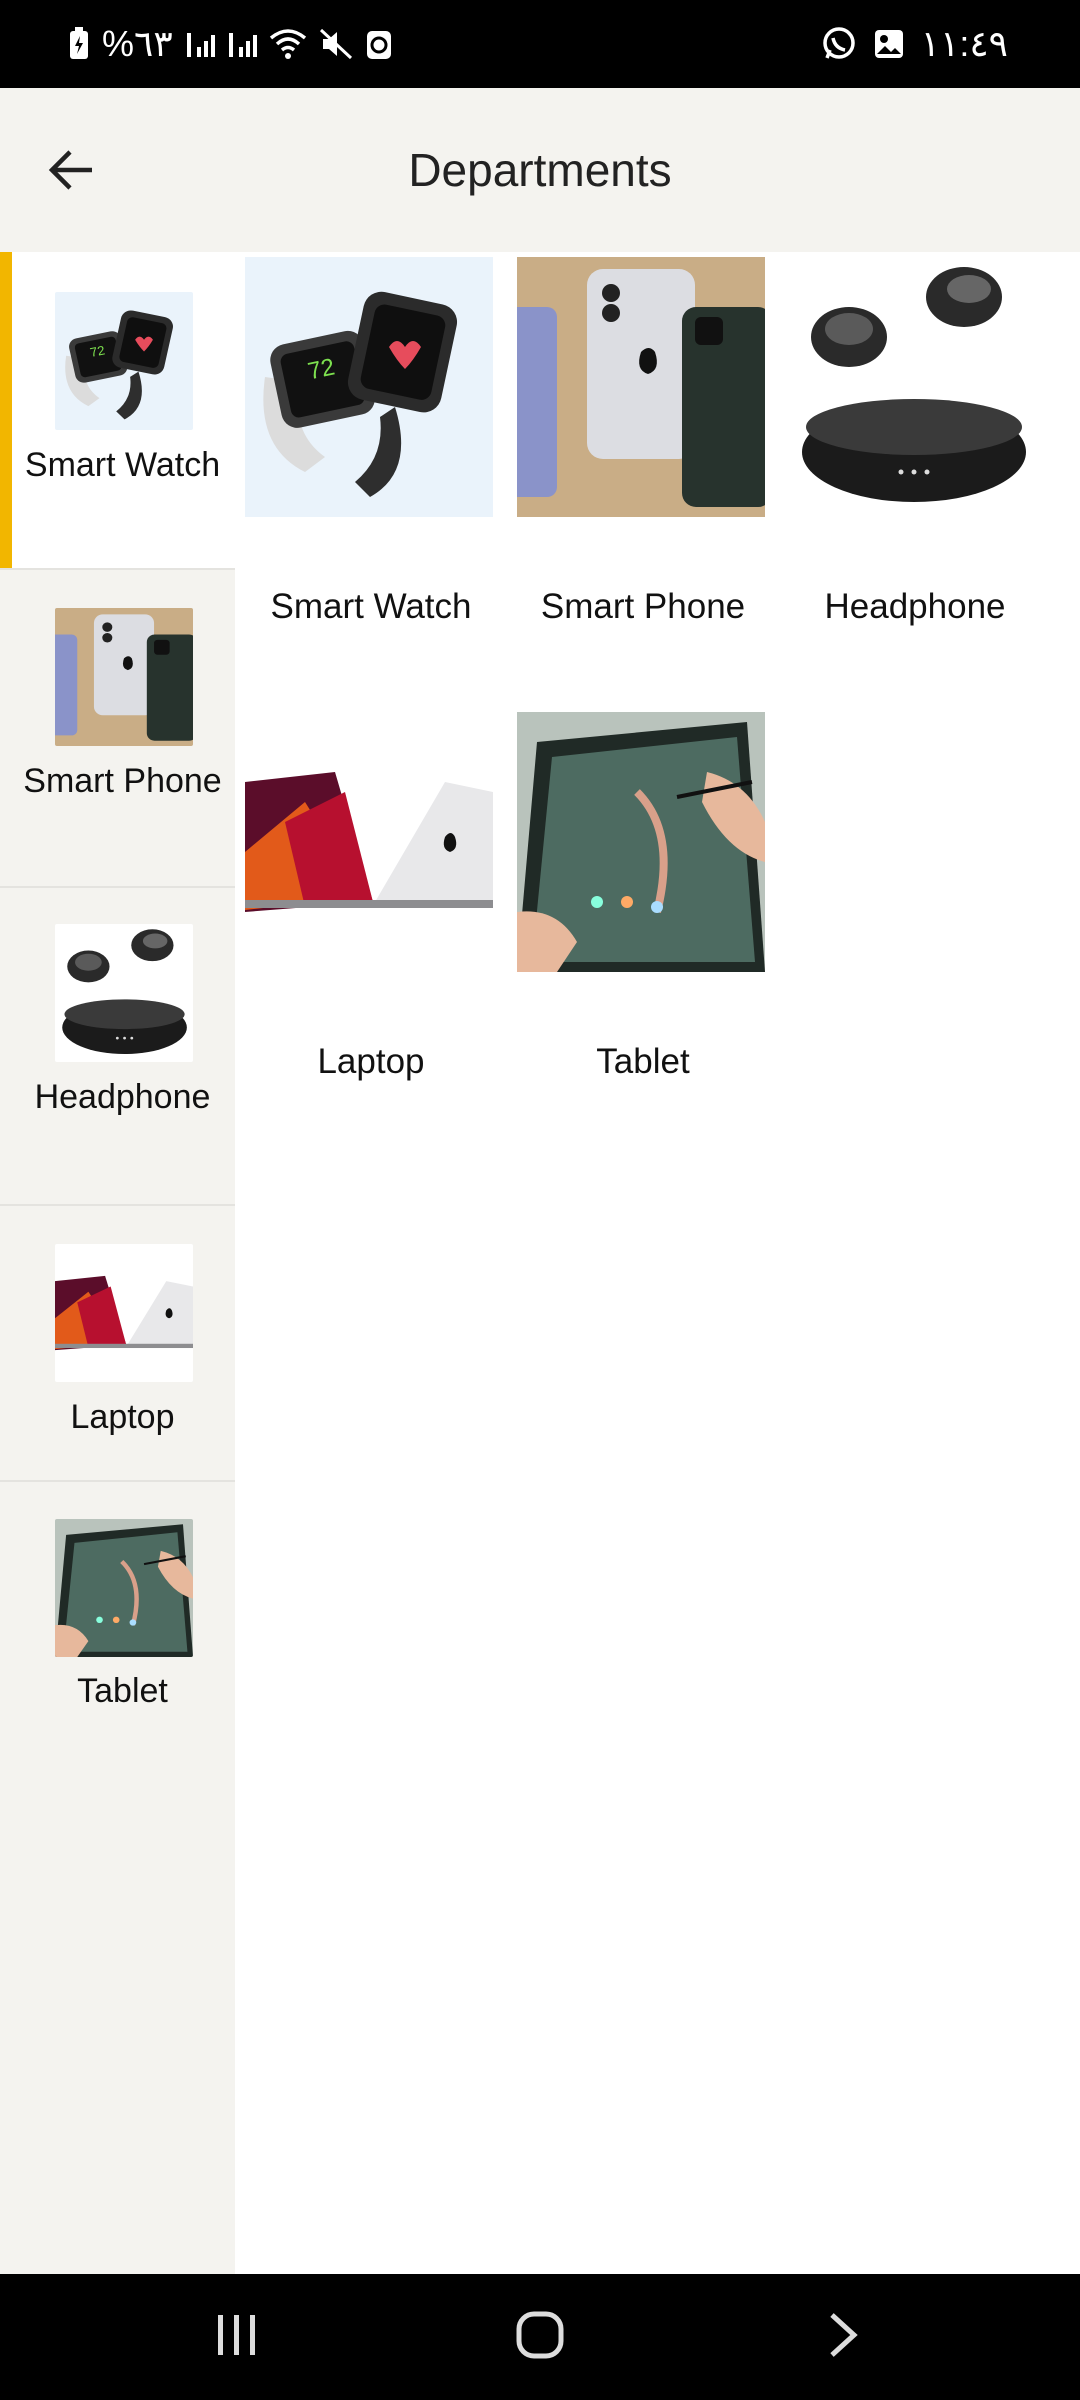 The width and height of the screenshot is (1080, 2400). I want to click on home-button, so click(540, 2337).